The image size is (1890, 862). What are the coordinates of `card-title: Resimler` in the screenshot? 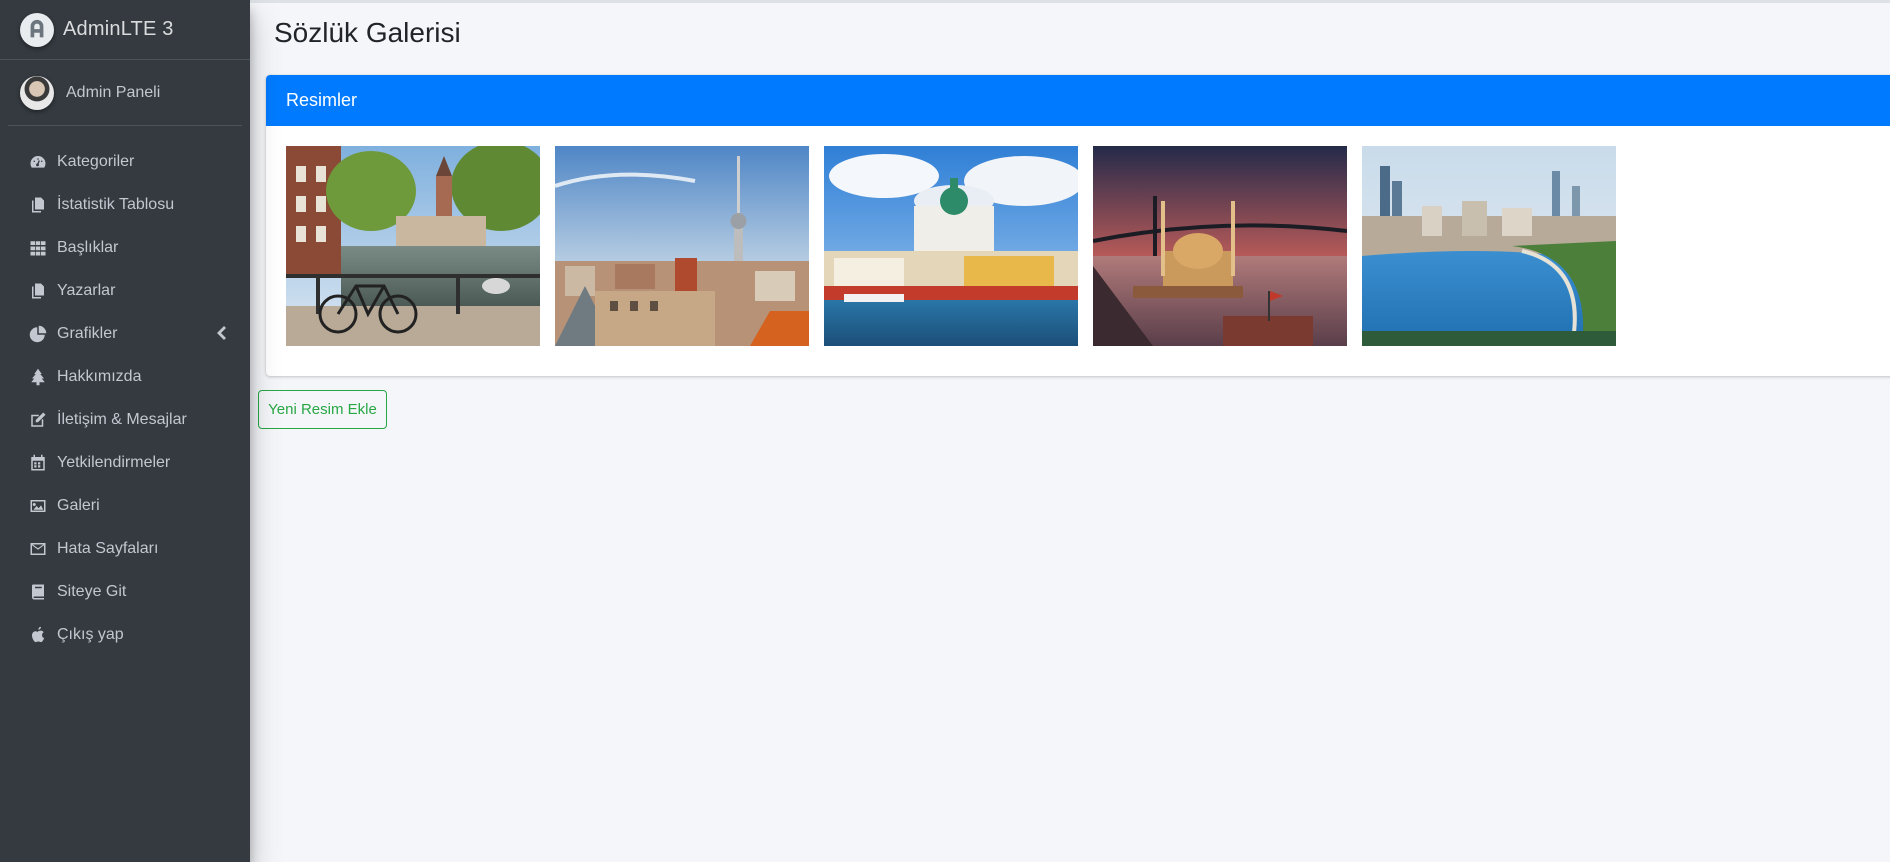 It's located at (322, 100).